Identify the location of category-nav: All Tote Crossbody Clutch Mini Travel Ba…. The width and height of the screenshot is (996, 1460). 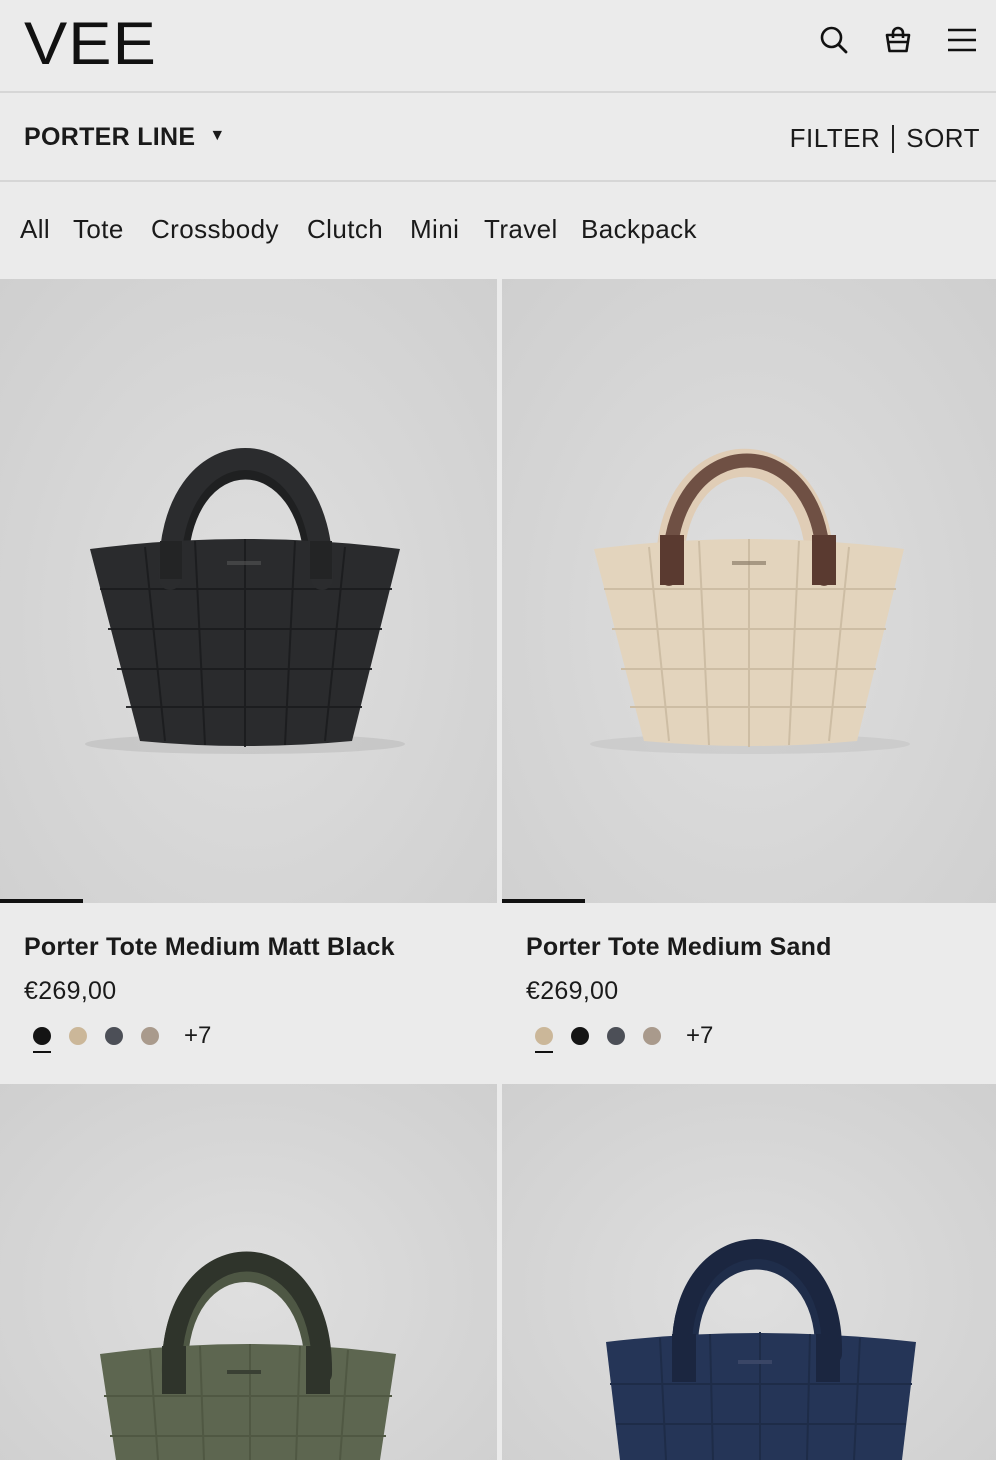
(498, 231).